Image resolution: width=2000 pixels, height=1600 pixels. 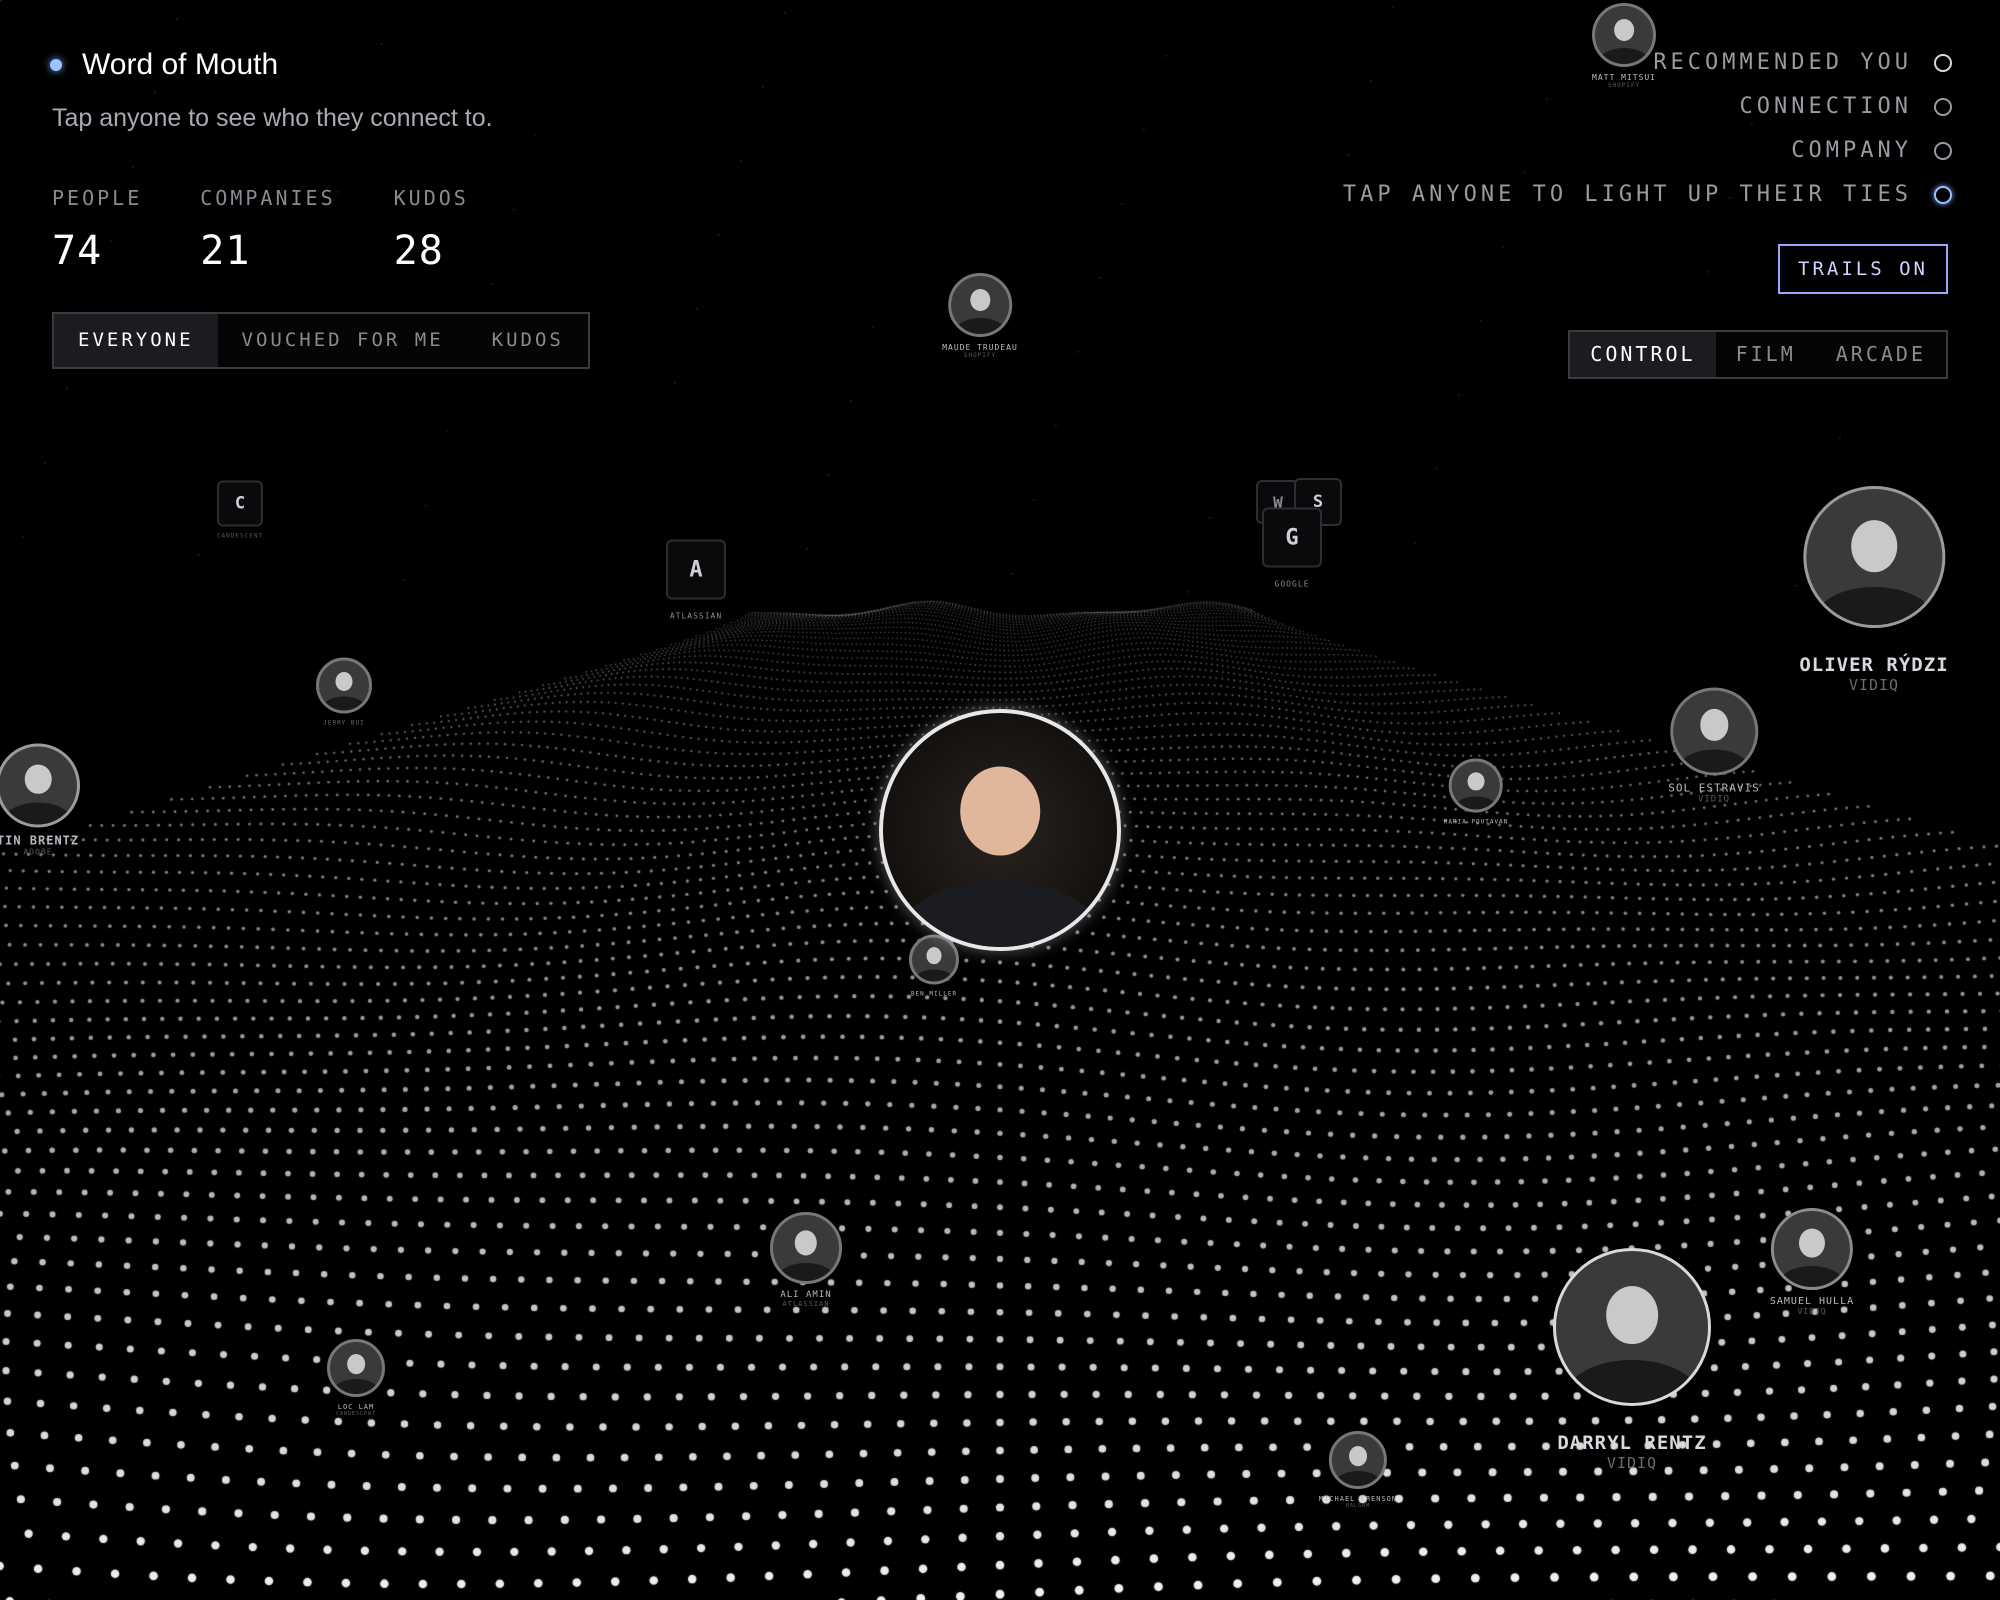 I want to click on stats-panel: PEOPLE 74 COMPANIES 21 KUDOS 28, so click(x=260, y=230).